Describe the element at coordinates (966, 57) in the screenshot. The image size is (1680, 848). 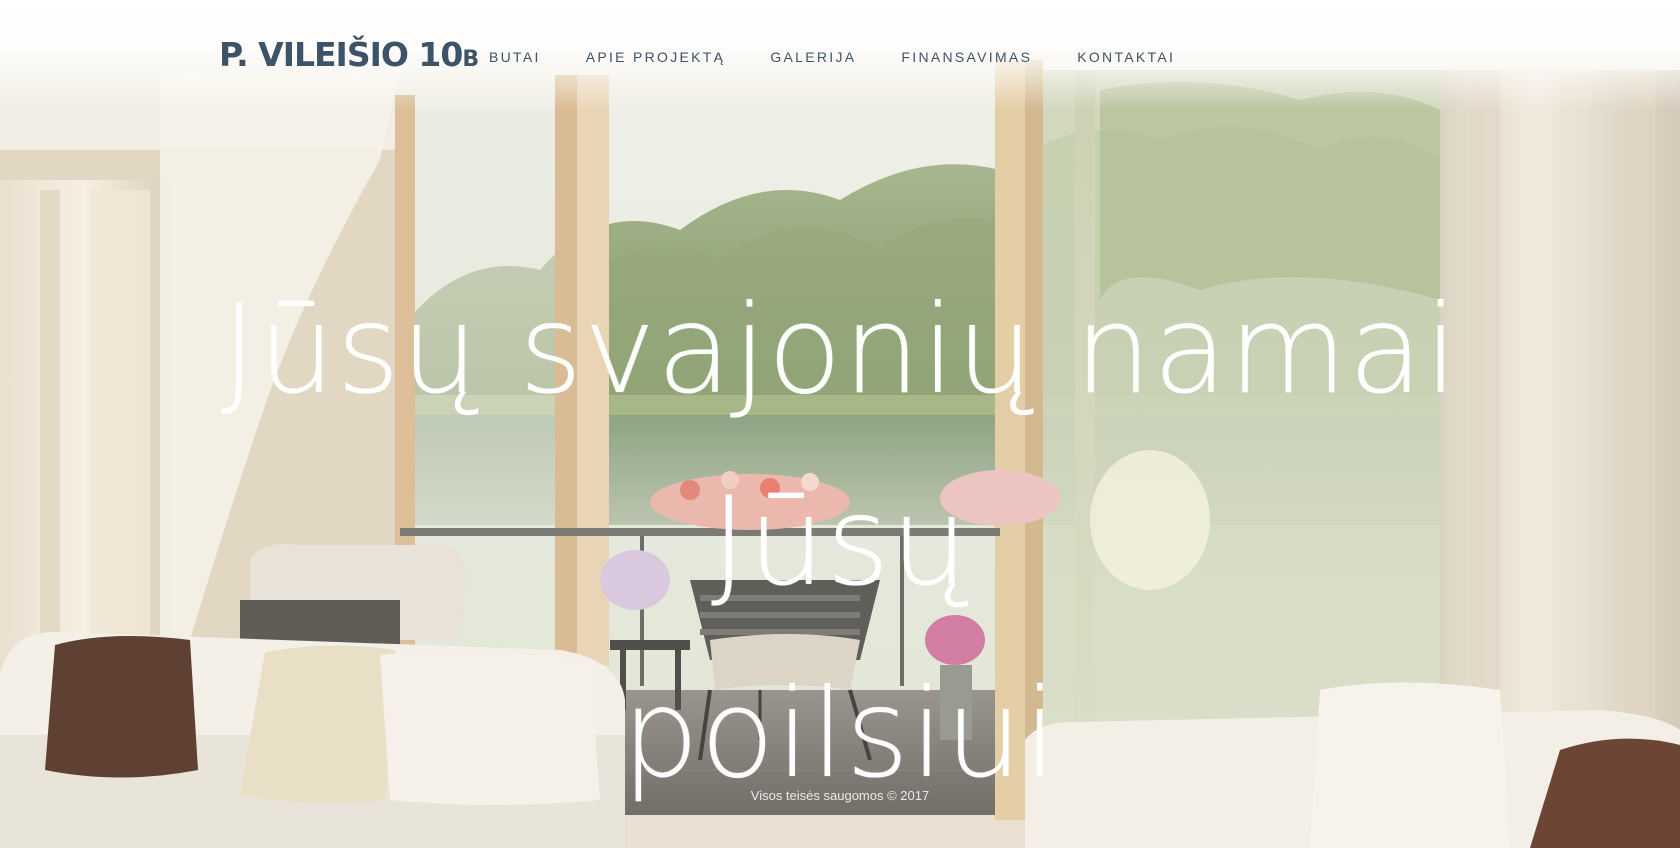
I see `nav-link-finansavimas: FINANSAVIMAS` at that location.